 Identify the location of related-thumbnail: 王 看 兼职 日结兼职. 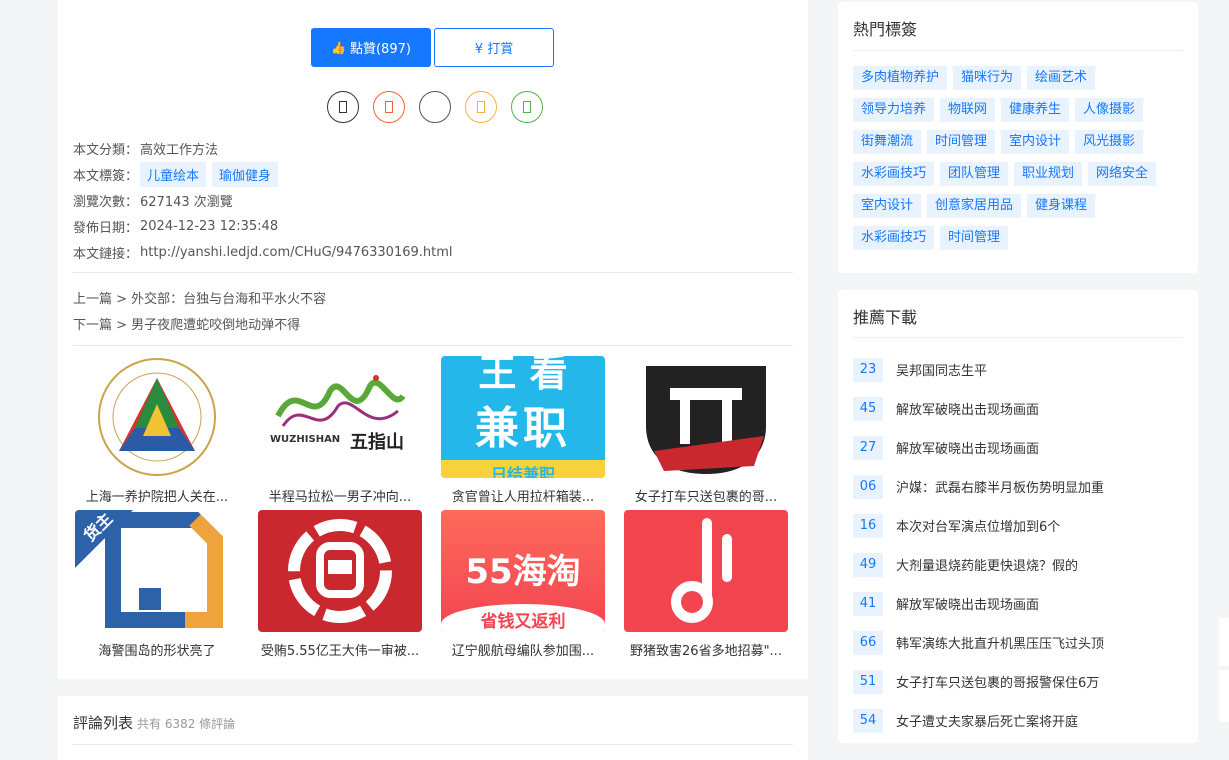
(523, 417).